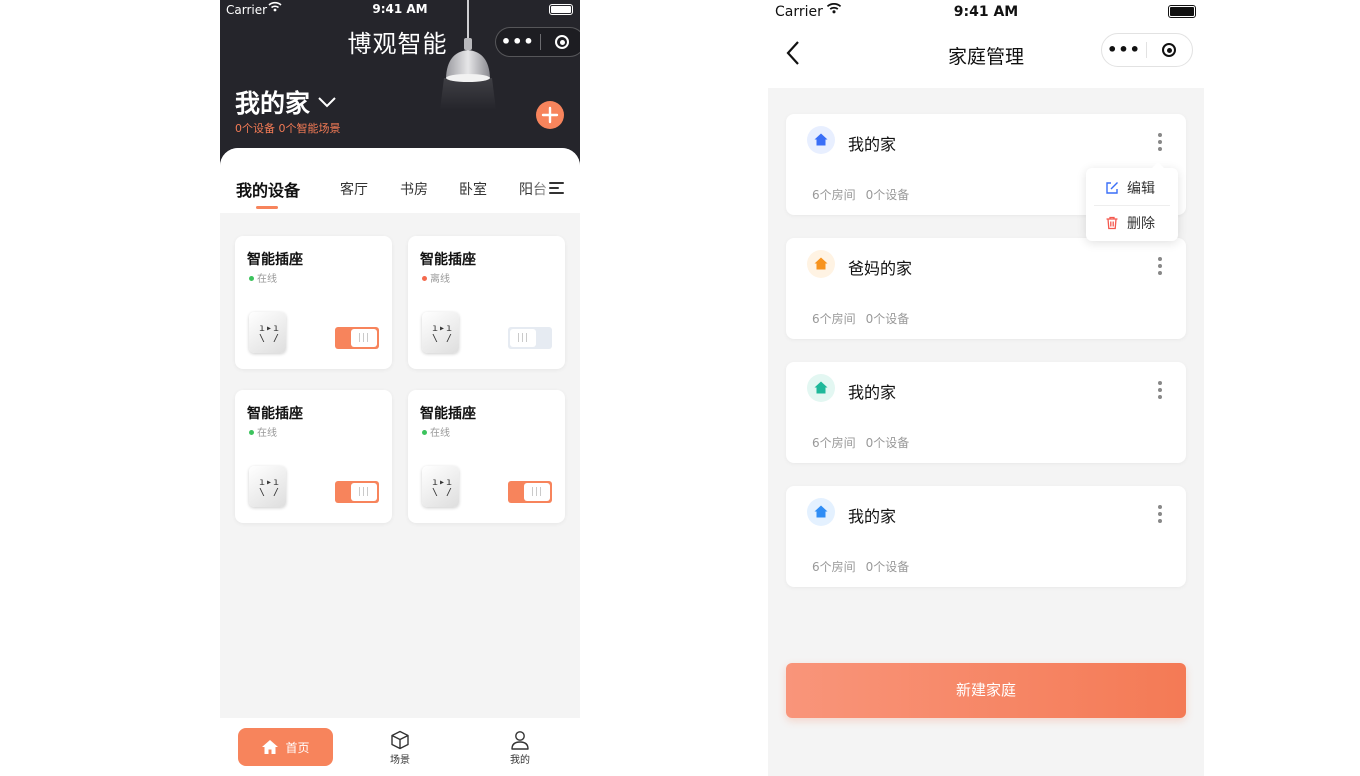  I want to click on device-card: 智能插座 离线 ı▸ı \ / |||, so click(486, 302).